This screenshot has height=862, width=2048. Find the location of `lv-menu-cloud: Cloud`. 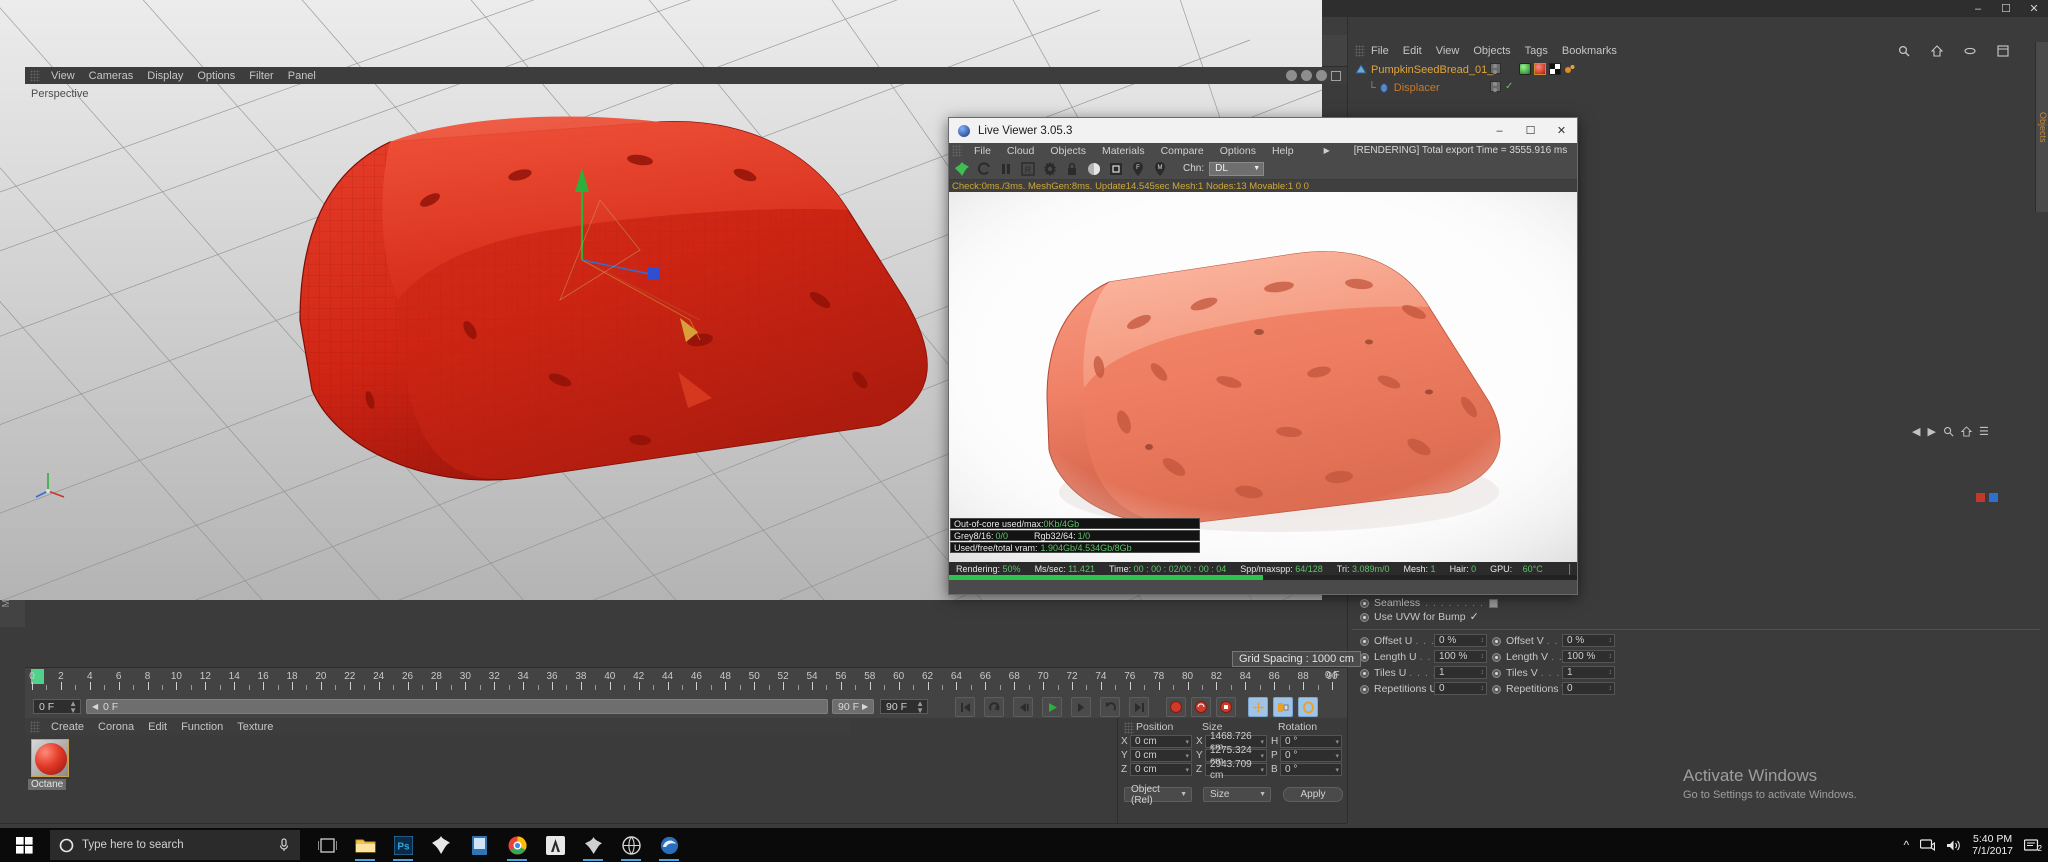

lv-menu-cloud: Cloud is located at coordinates (1020, 151).